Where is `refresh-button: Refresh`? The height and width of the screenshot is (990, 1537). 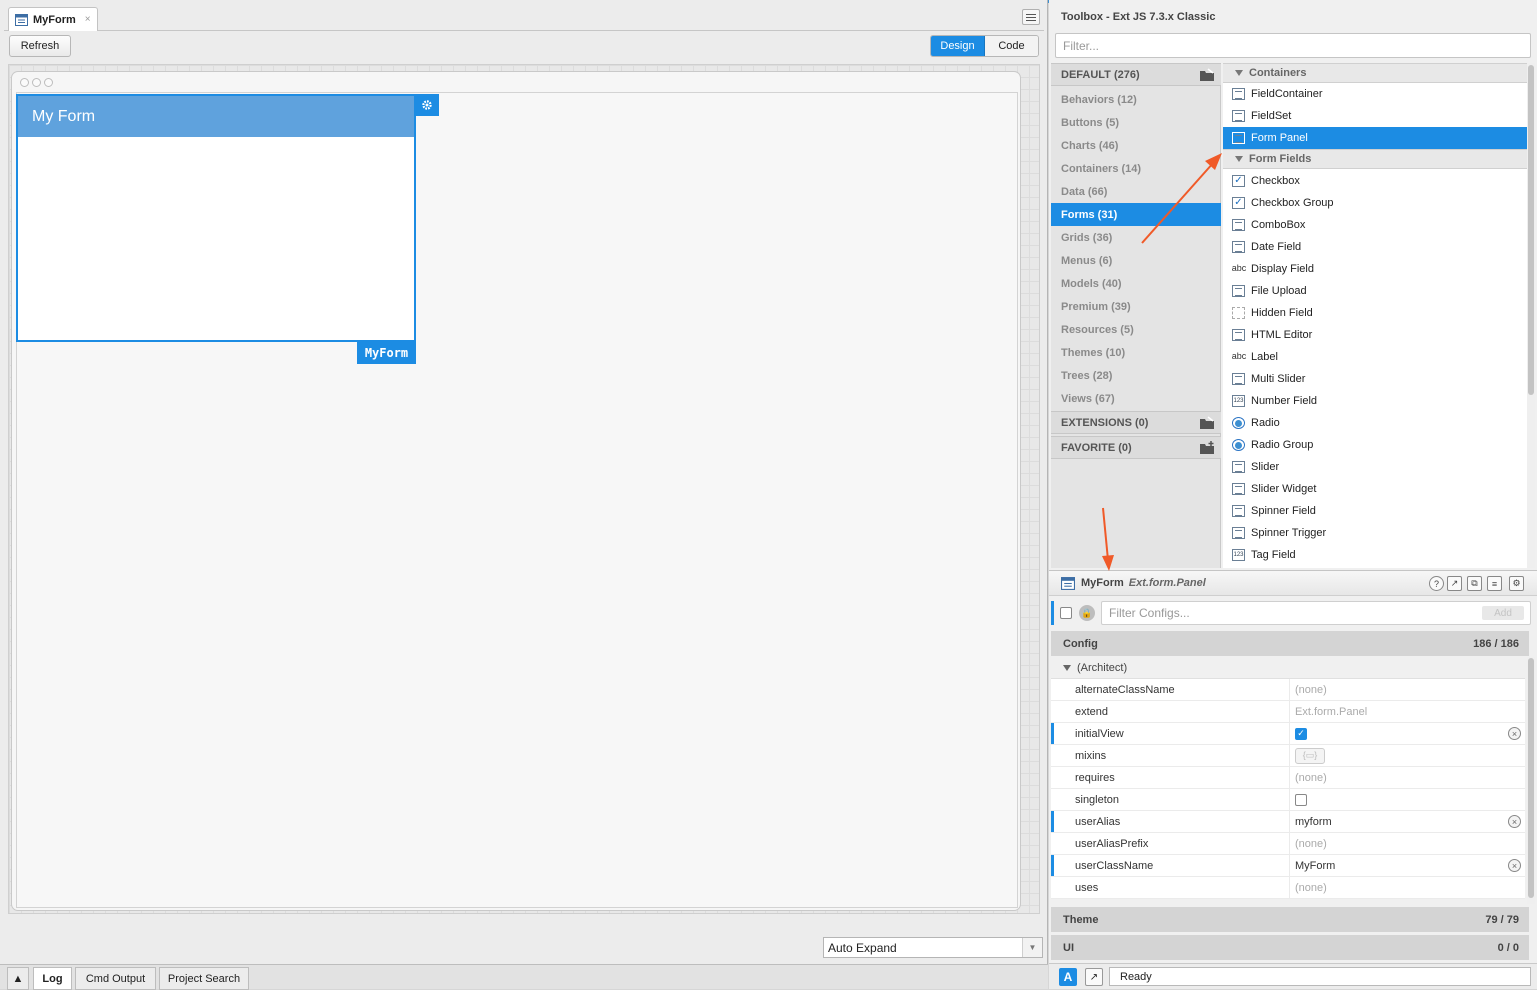
refresh-button: Refresh is located at coordinates (40, 46).